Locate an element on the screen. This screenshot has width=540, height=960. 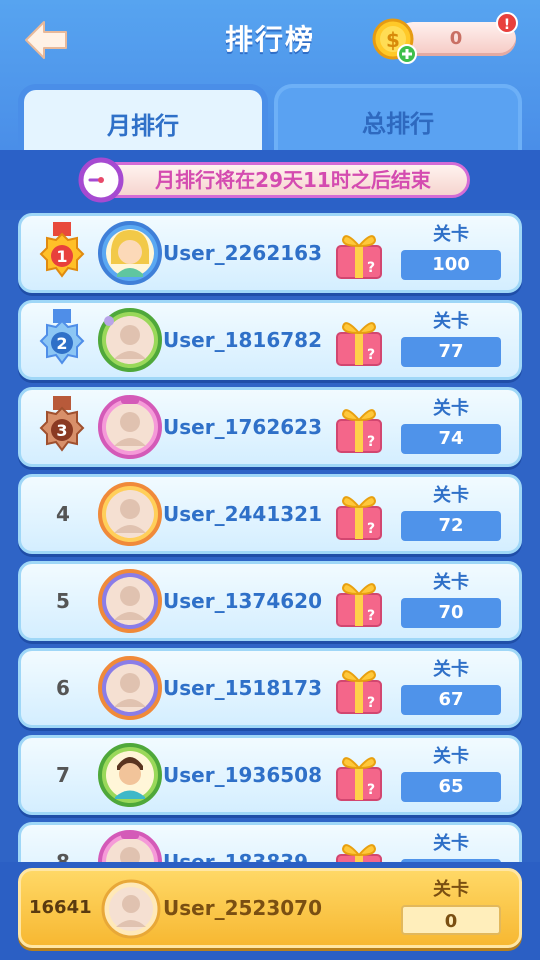
countdown-banner: 月排行将在29天11时之后结束 is located at coordinates (275, 180).